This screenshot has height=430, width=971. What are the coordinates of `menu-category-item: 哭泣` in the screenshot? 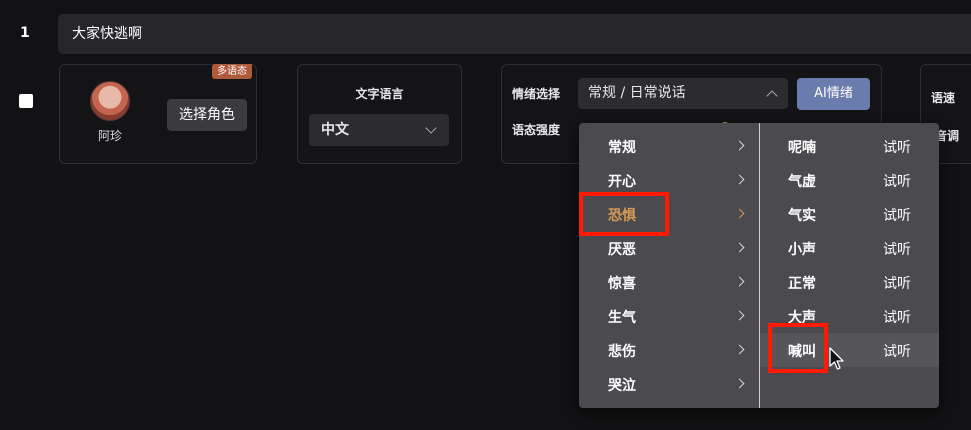 It's located at (669, 384).